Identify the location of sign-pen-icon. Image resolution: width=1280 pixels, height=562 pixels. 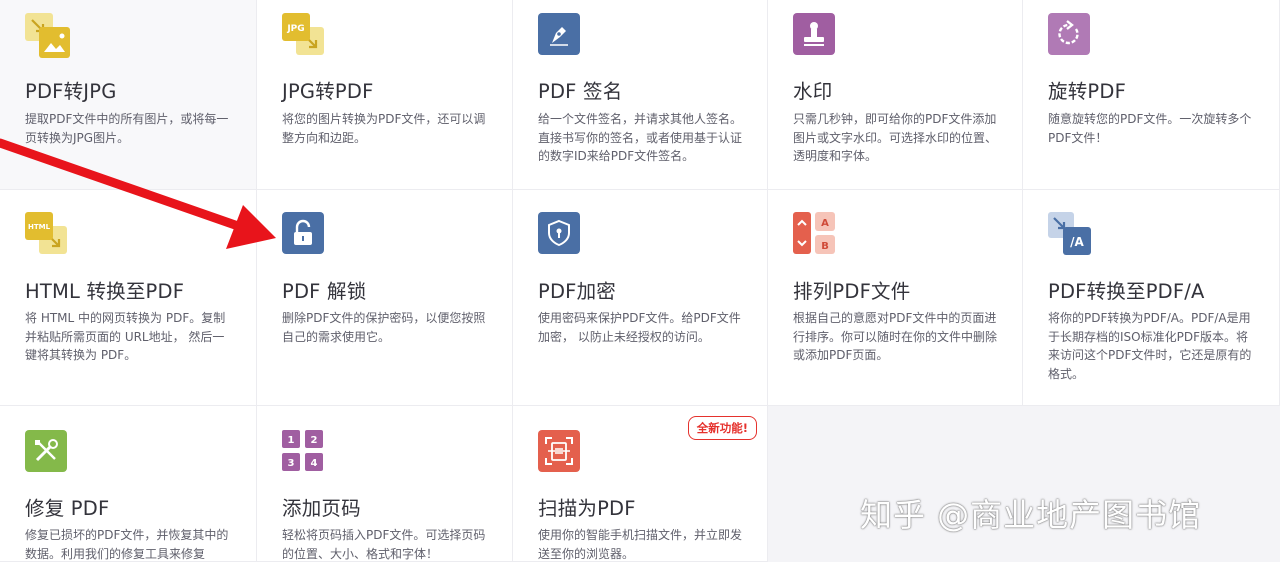
(561, 36).